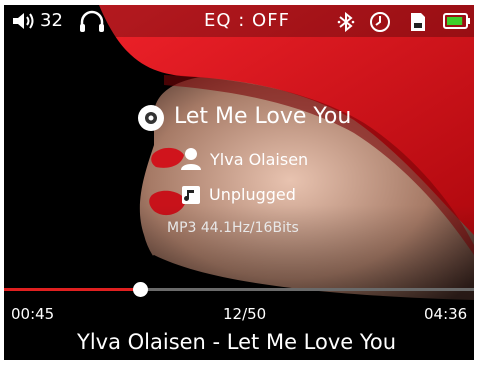 Image resolution: width=478 pixels, height=365 pixels. I want to click on headphones-icon, so click(92, 24).